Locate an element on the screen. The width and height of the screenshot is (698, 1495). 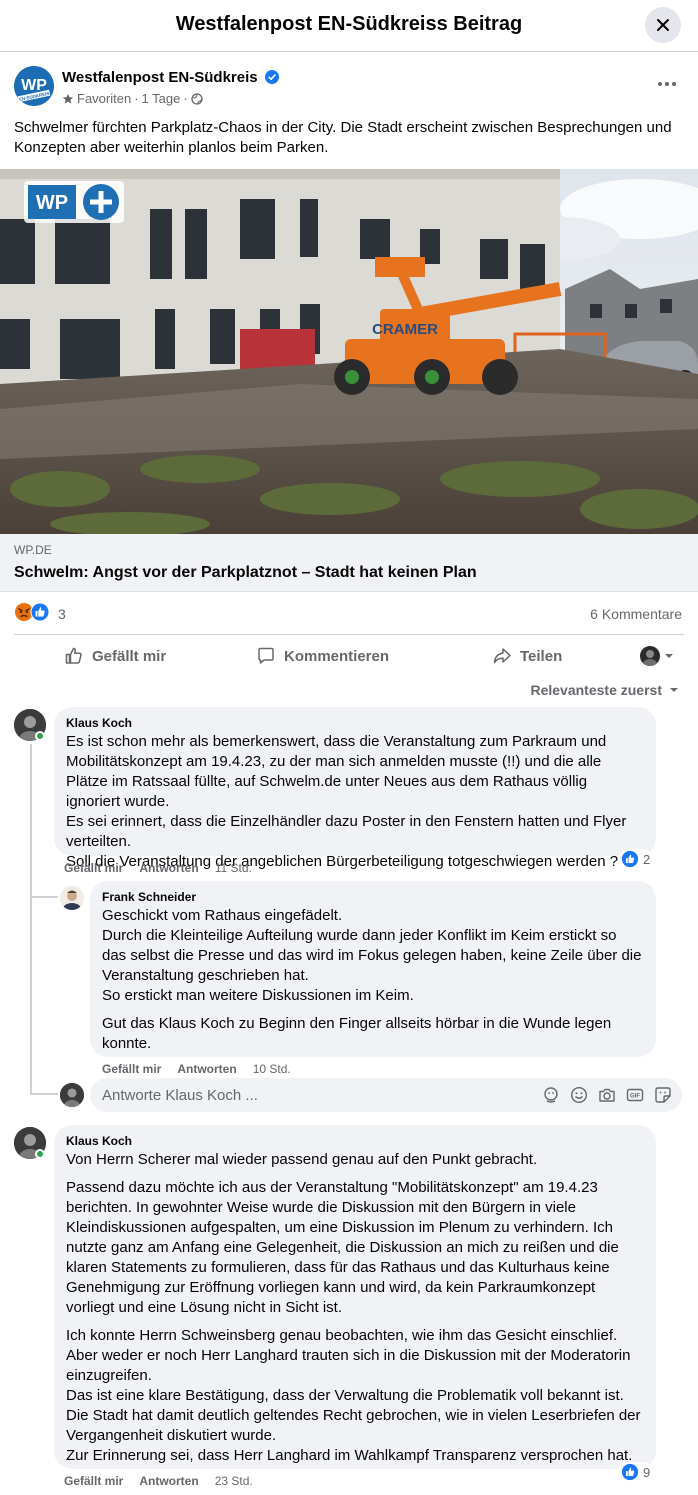
share-button-label: Teilen is located at coordinates (541, 656).